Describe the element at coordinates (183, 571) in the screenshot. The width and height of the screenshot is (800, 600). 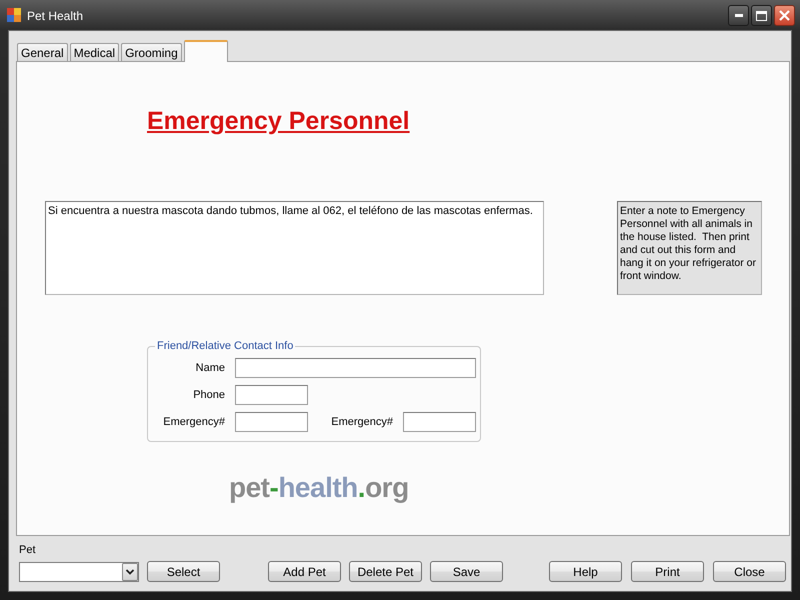
I see `select-button: Select` at that location.